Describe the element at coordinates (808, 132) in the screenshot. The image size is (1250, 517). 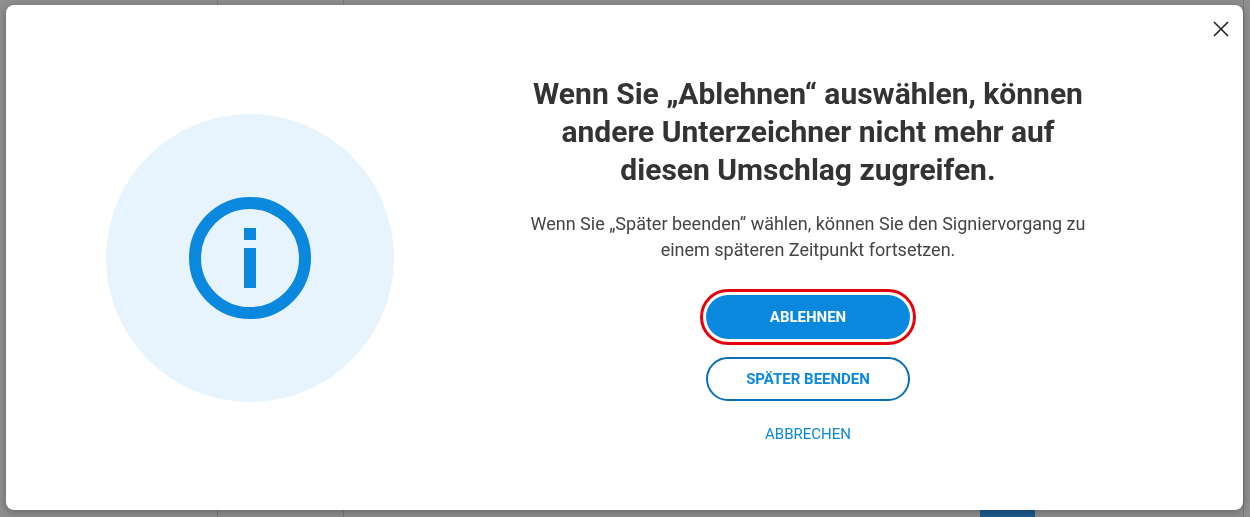
I see `dialog-heading: Wenn Sie „Ablehnen“ auswählen, können andere Unterzeichner nicht mehr auf diesen Umschlag zugreifen.` at that location.